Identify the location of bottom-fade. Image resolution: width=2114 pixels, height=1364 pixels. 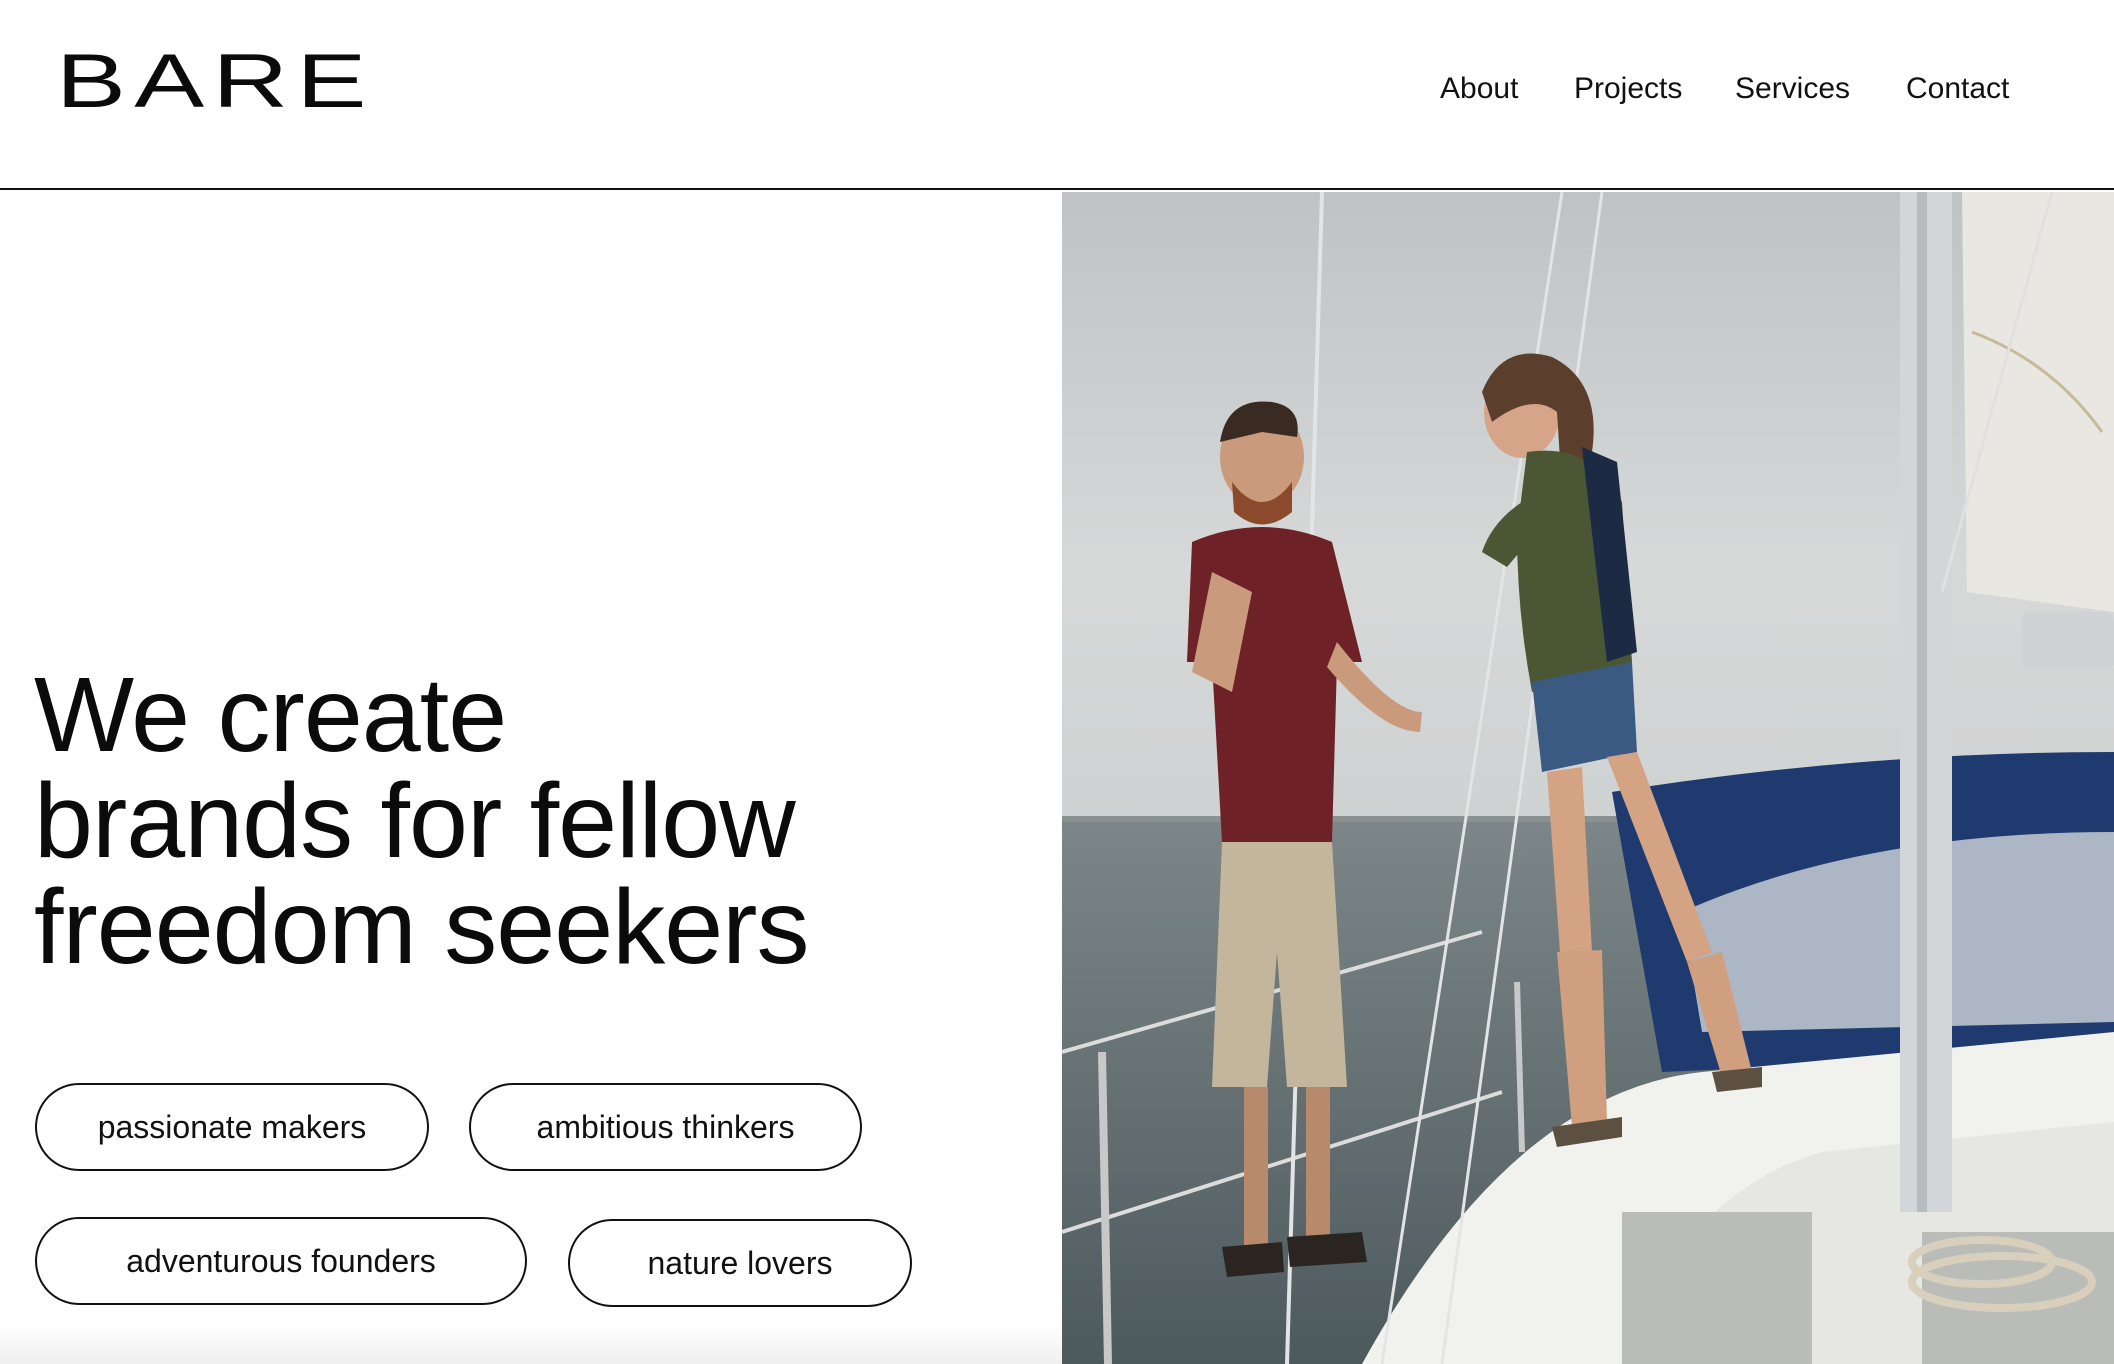
(531, 1344).